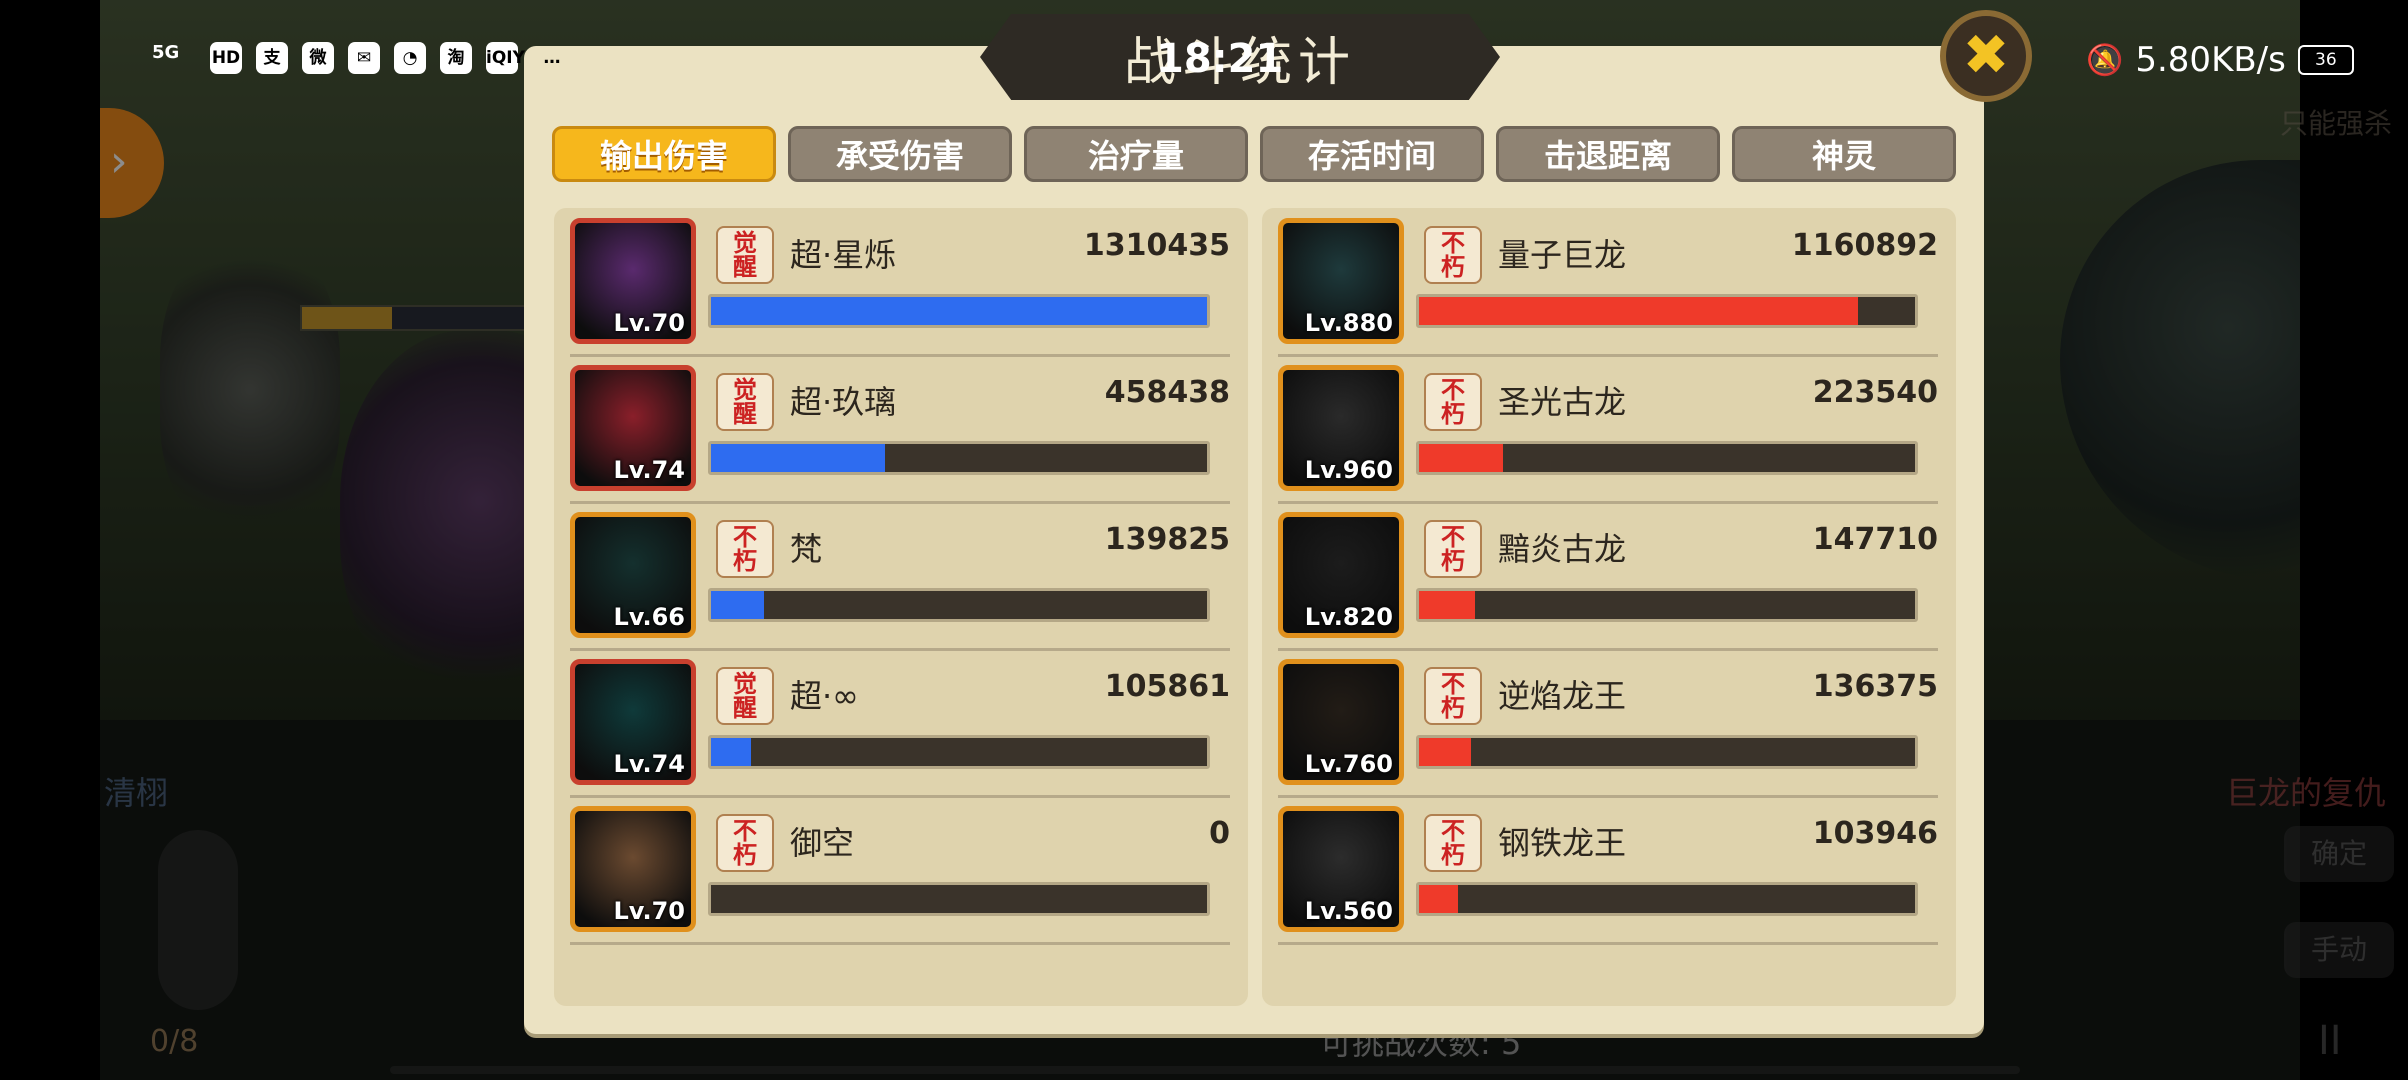 The height and width of the screenshot is (1080, 2408). What do you see at coordinates (226, 58) in the screenshot?
I see `hd-icon: HD` at bounding box center [226, 58].